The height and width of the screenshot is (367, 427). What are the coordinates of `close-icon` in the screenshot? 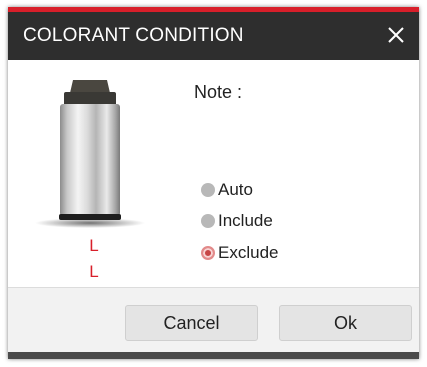 It's located at (396, 35).